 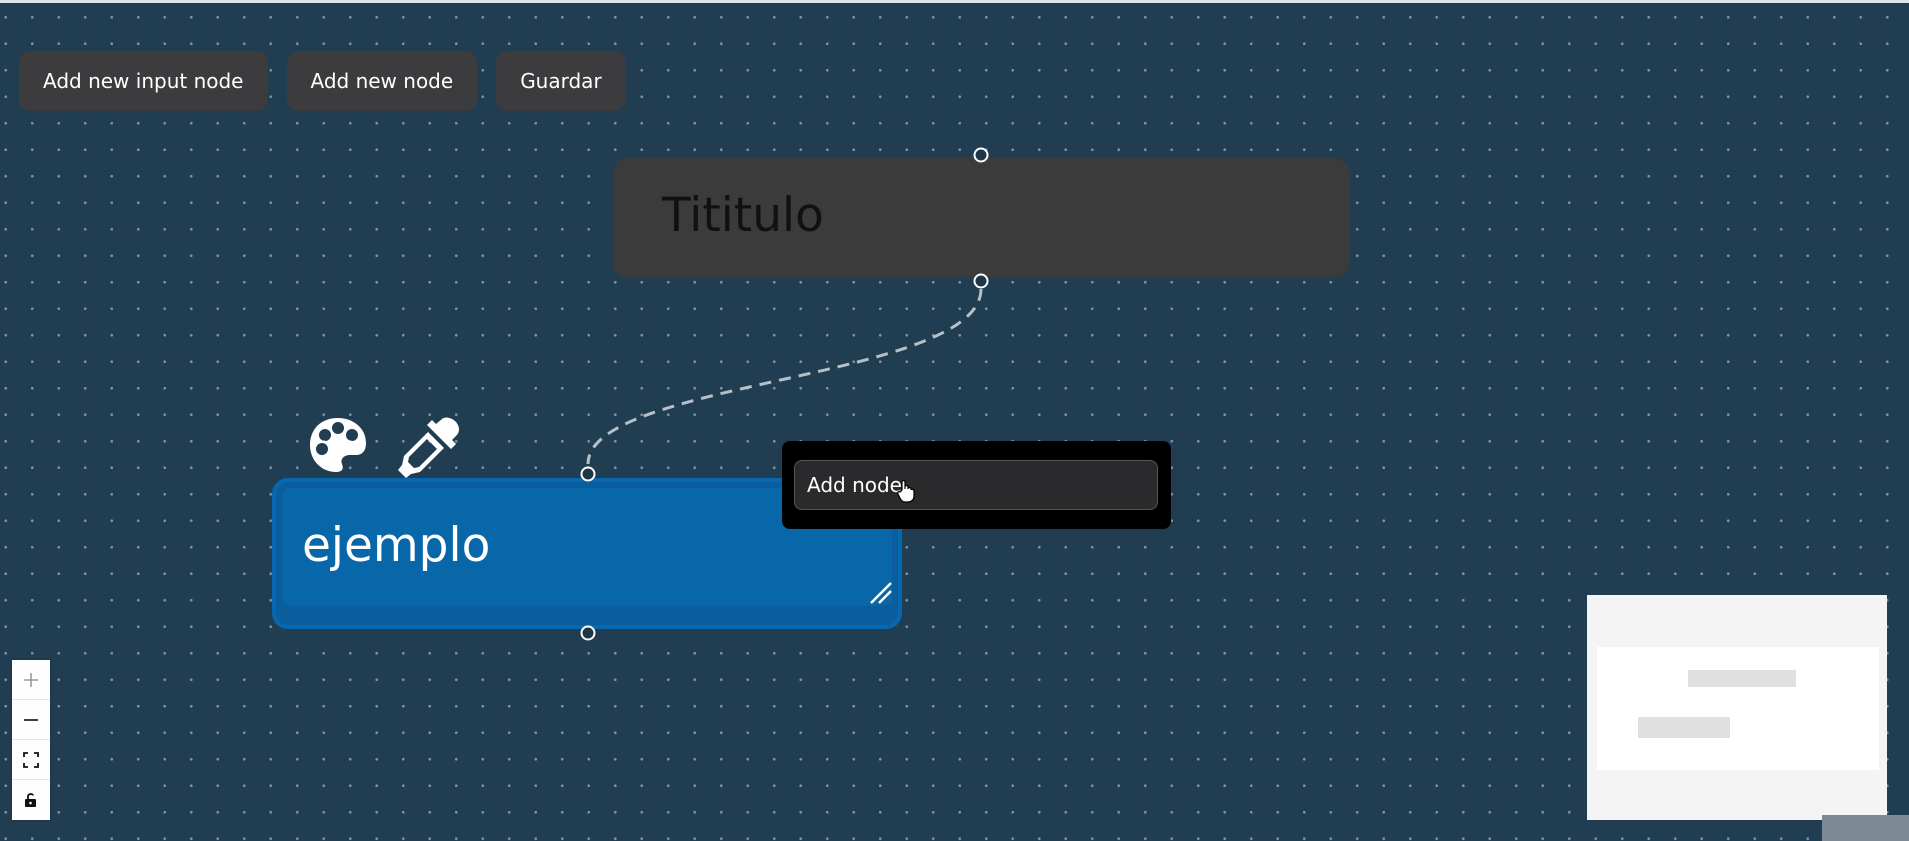 I want to click on save-button: Guardar, so click(x=561, y=81).